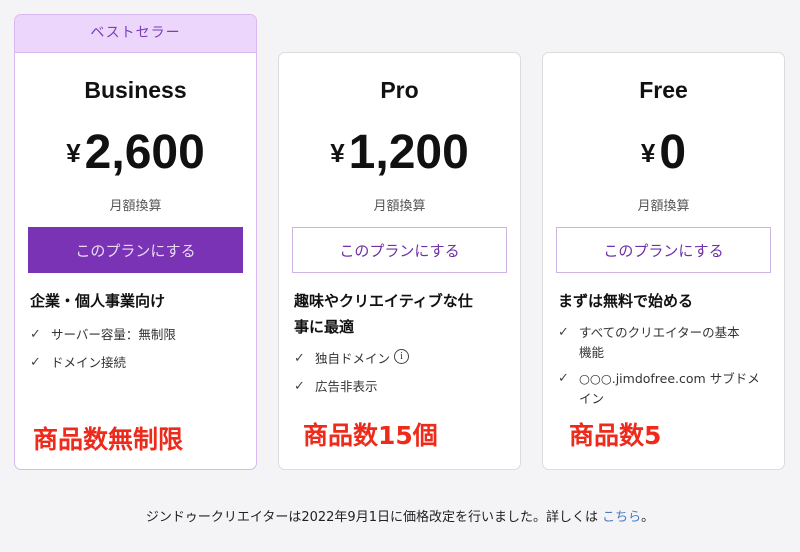 The width and height of the screenshot is (800, 552). I want to click on plan-tagline: 企業・個人事業向け, so click(98, 301).